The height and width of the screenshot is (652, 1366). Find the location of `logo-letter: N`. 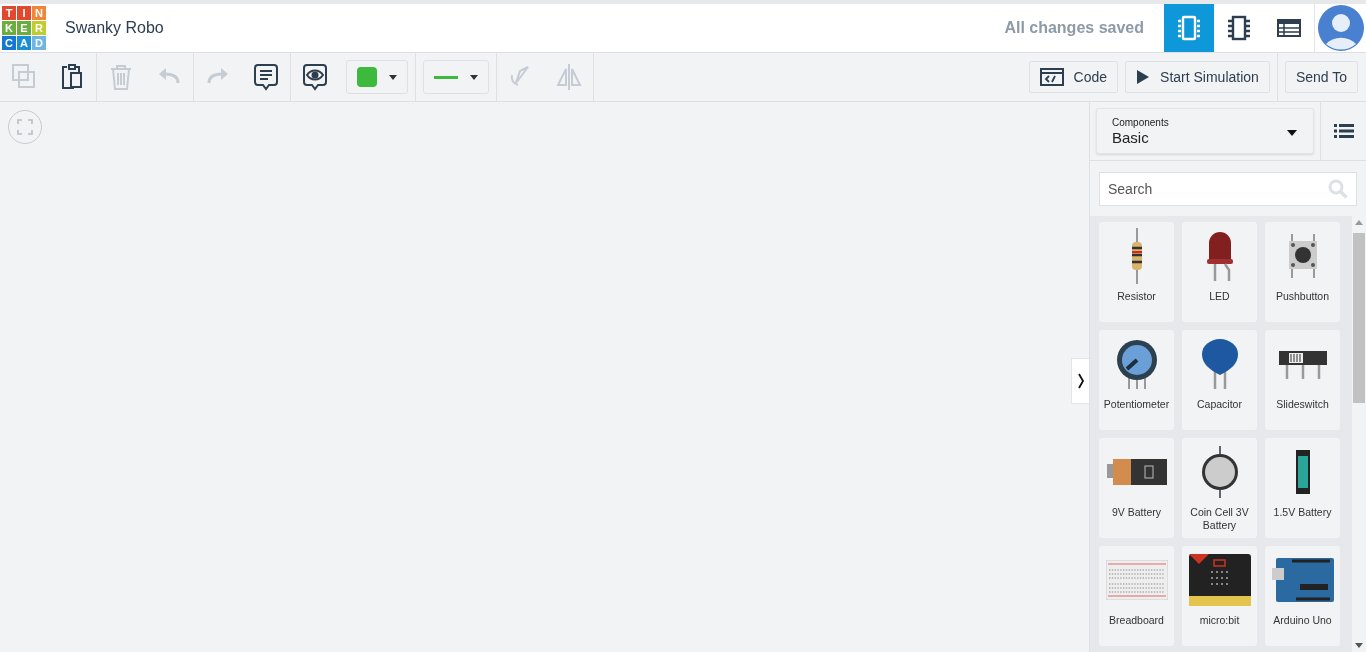

logo-letter: N is located at coordinates (39, 13).